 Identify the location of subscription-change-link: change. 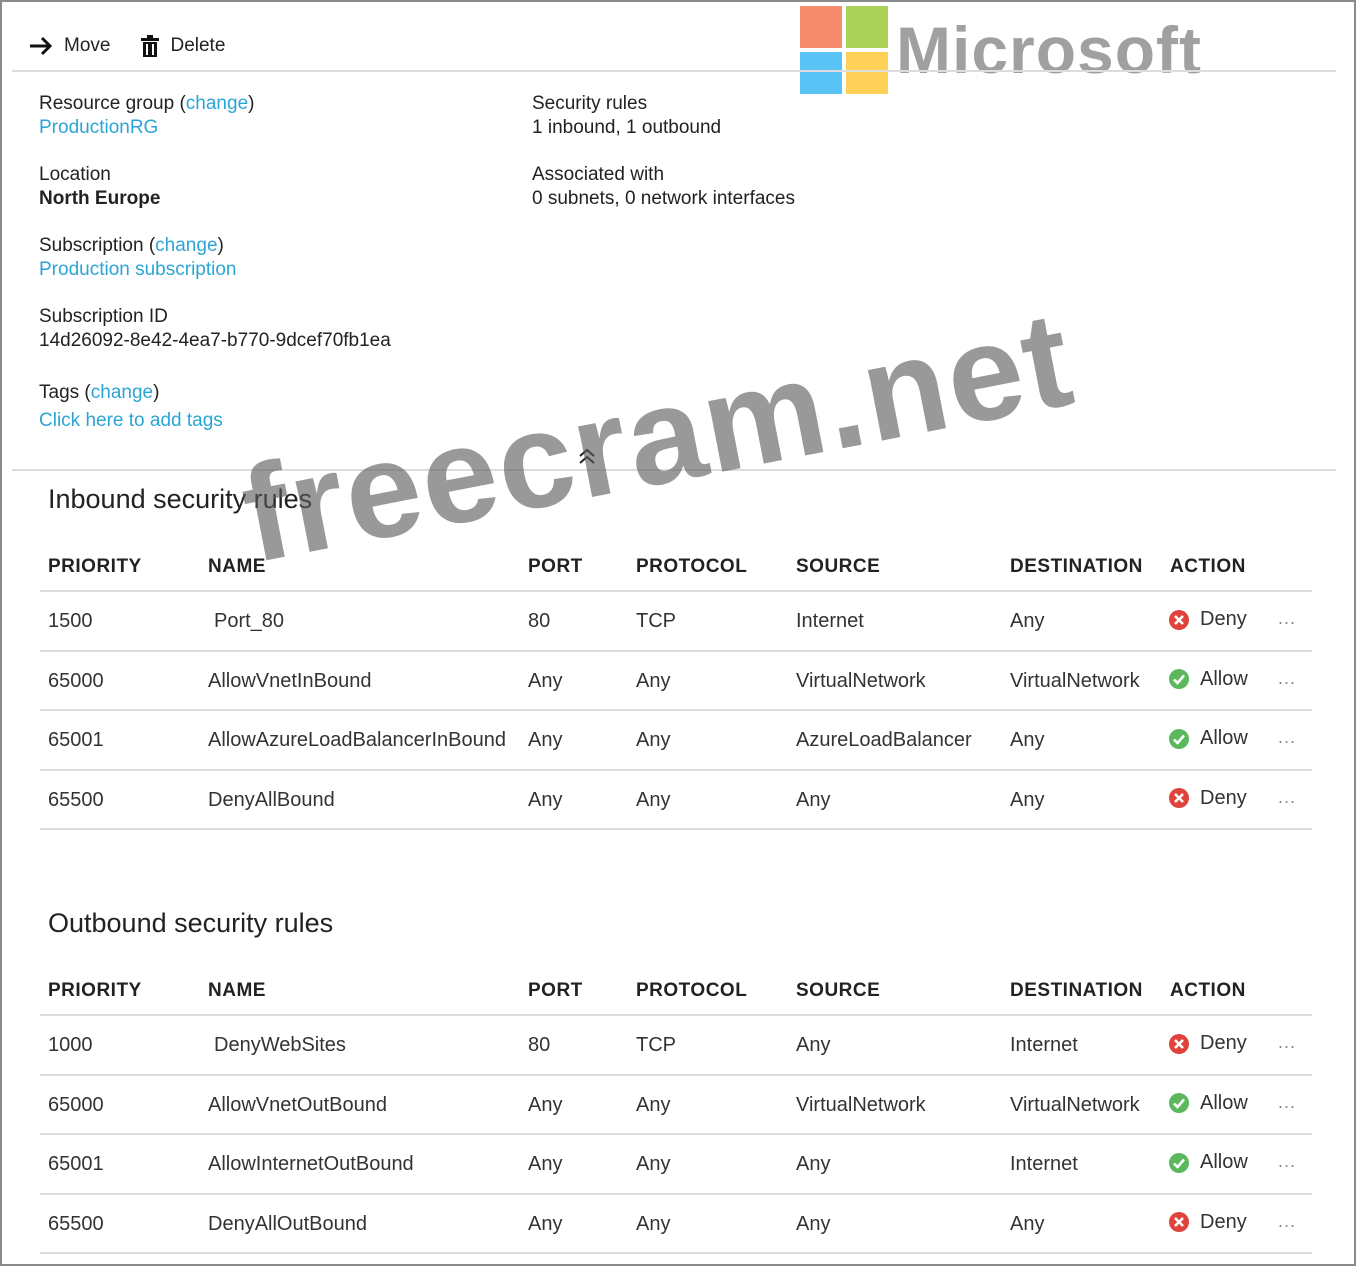
(186, 245).